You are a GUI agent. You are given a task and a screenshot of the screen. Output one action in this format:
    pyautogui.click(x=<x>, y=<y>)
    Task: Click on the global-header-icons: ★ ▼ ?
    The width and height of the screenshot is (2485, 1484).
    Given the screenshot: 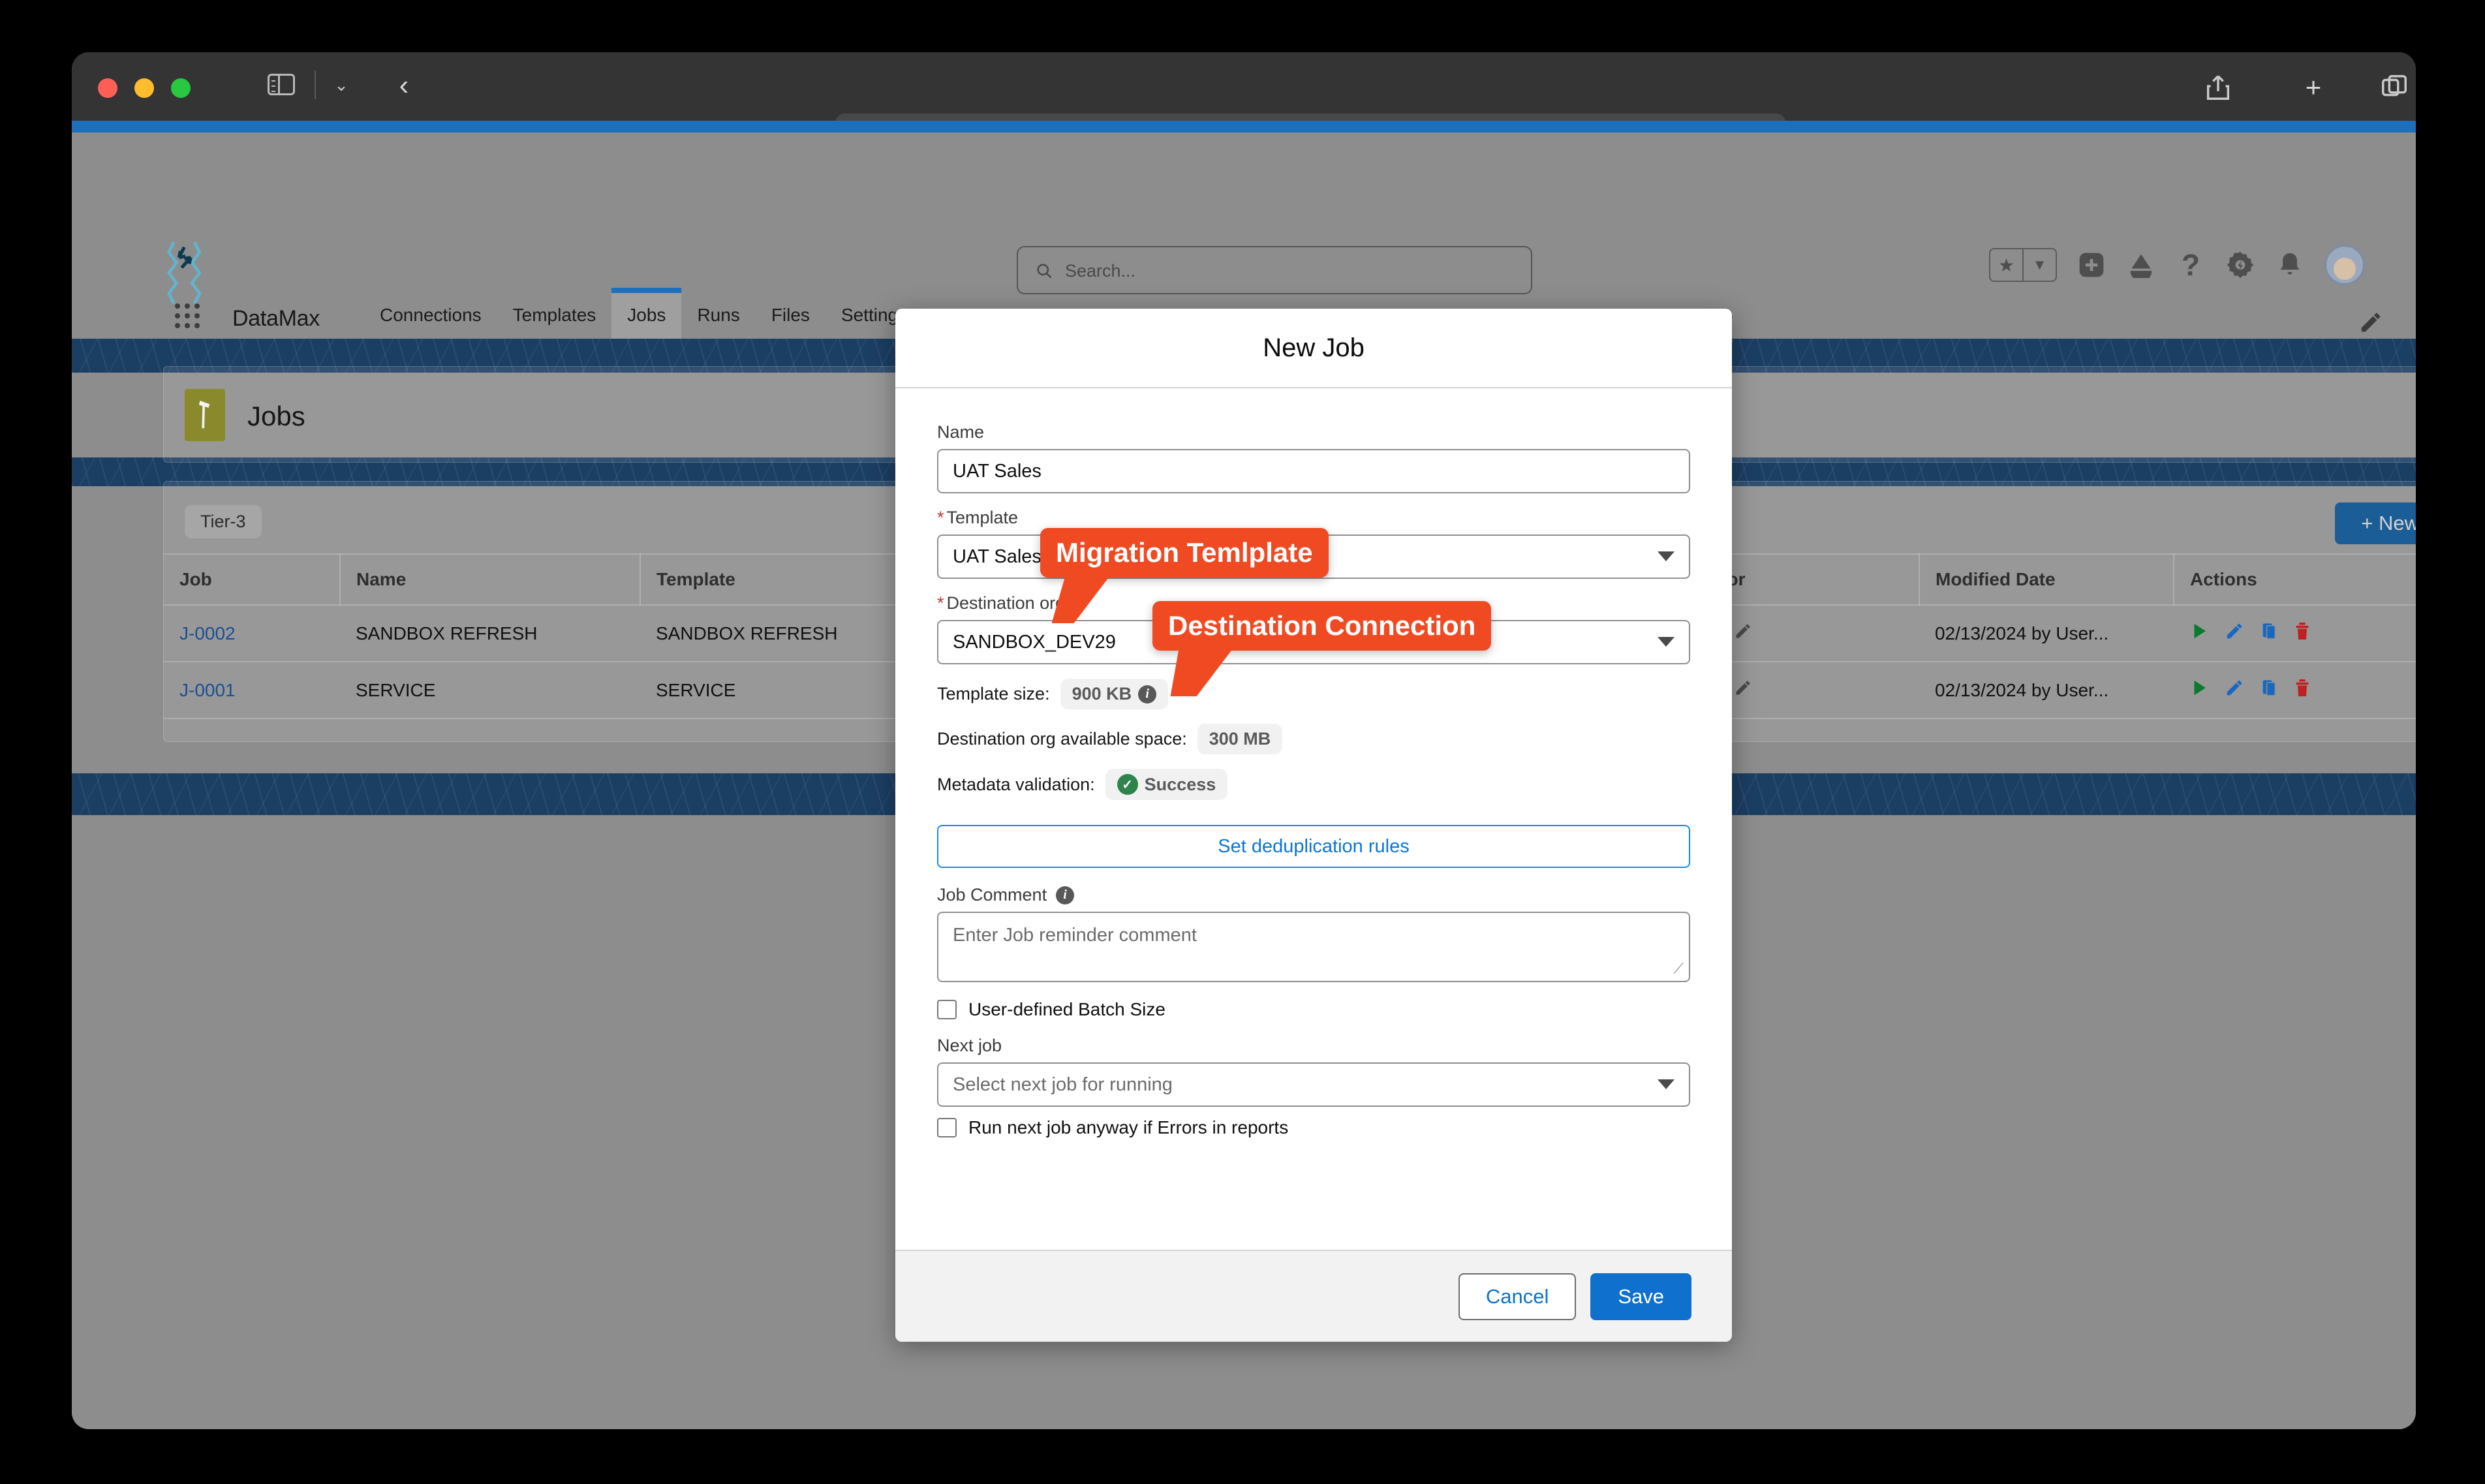 What is the action you would take?
    pyautogui.click(x=2177, y=265)
    